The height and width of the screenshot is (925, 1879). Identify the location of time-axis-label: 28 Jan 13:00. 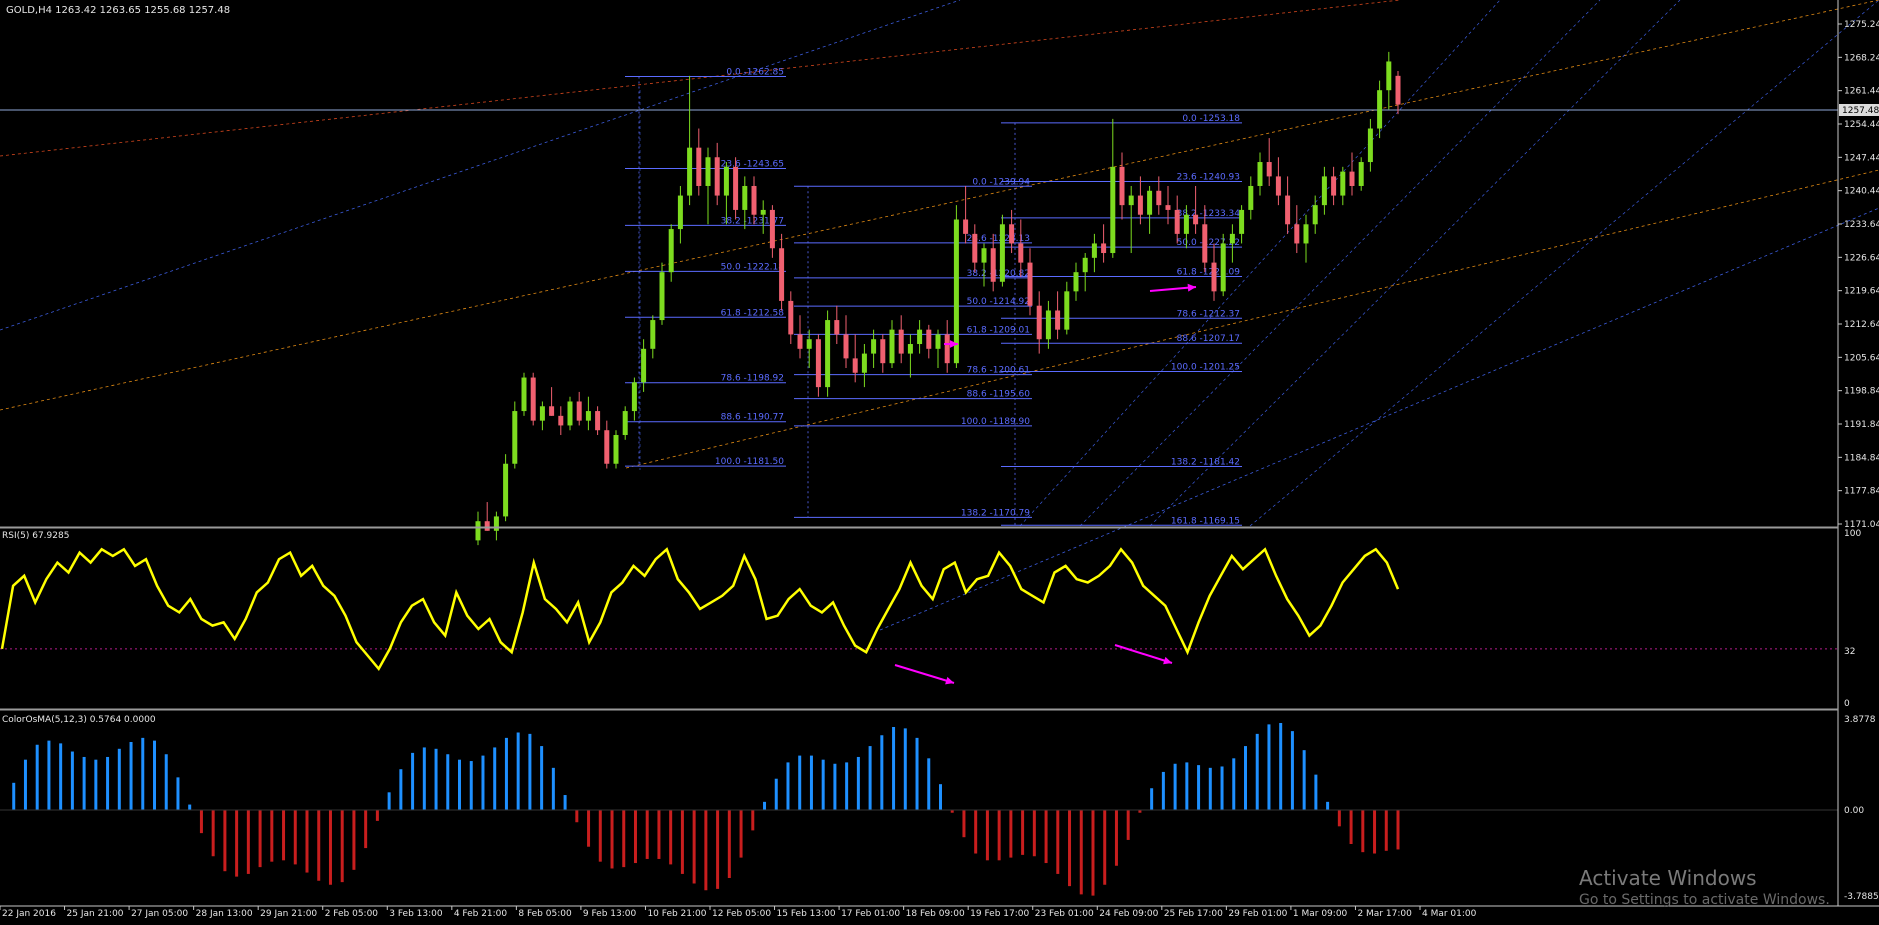
(224, 914).